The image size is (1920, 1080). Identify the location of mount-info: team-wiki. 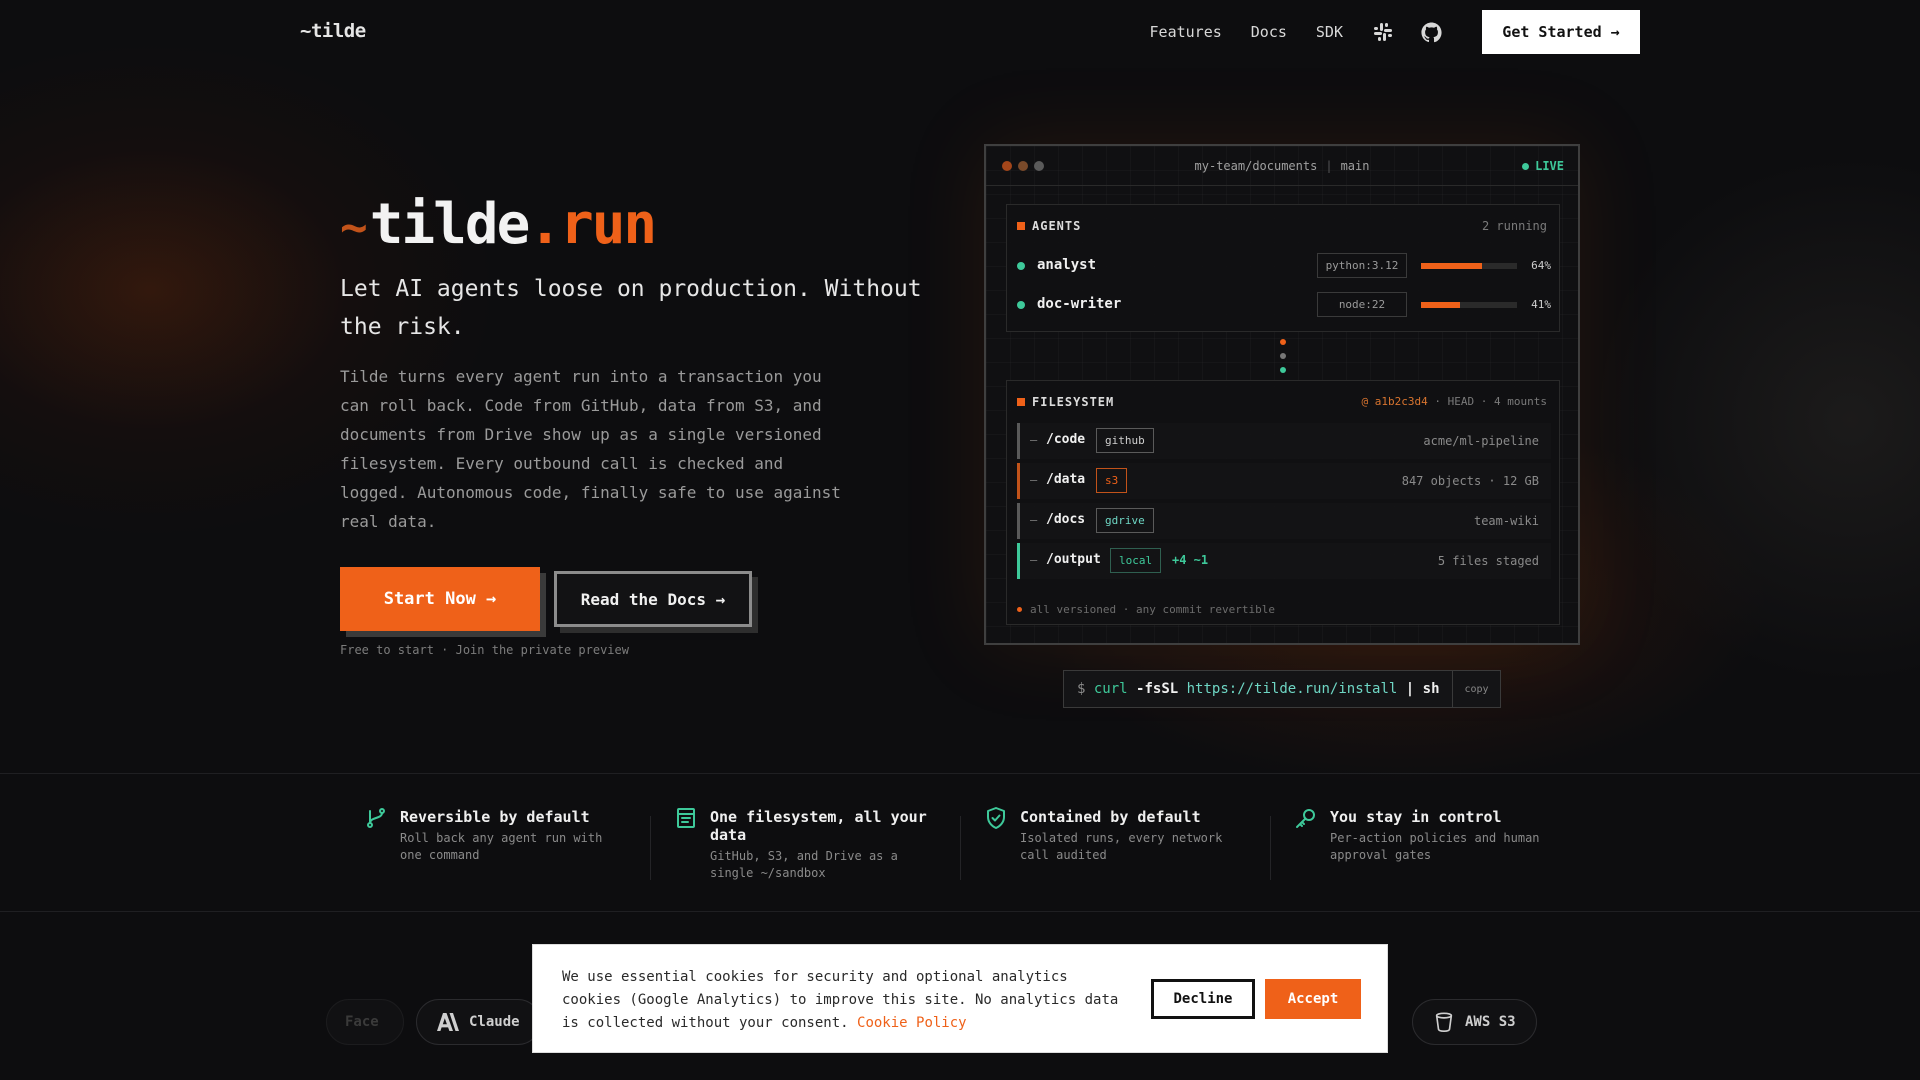
(1506, 521).